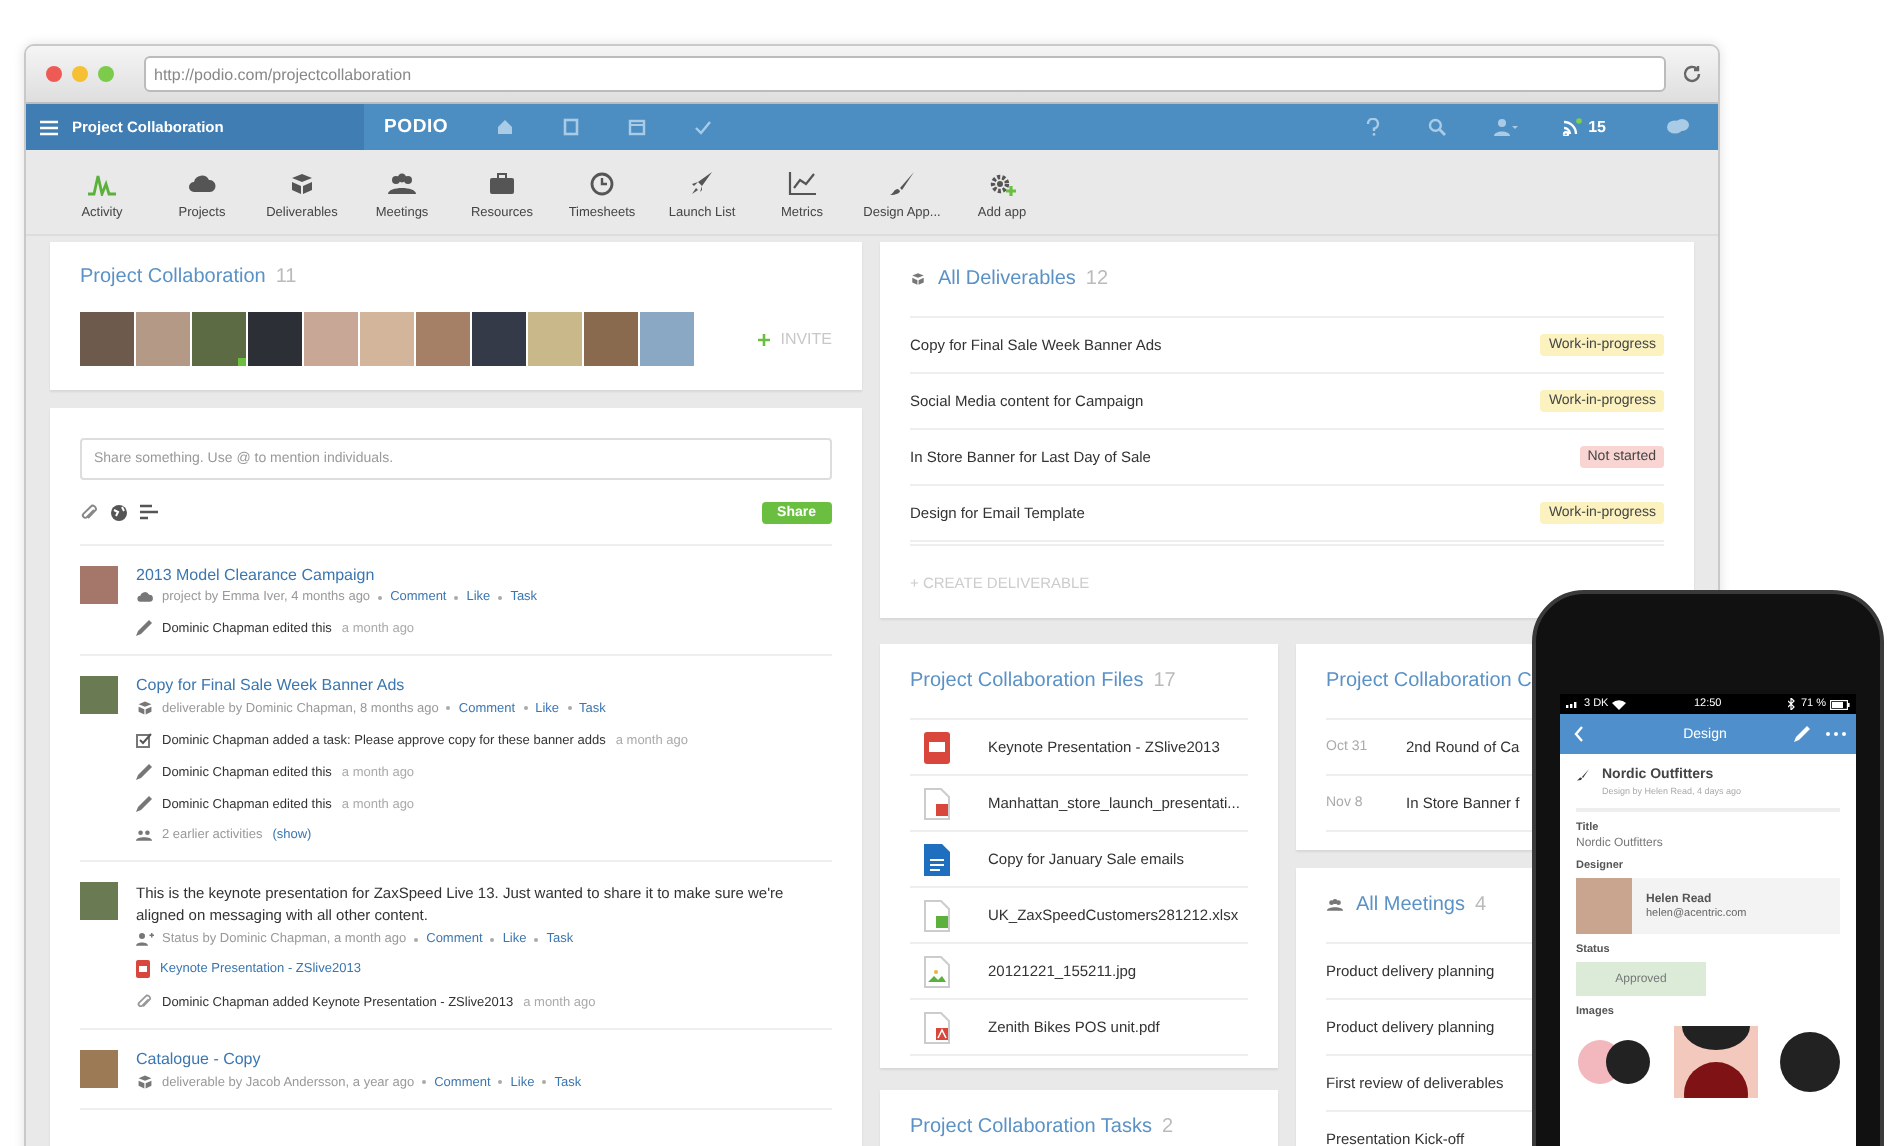 The image size is (1900, 1146). I want to click on document-file-icon, so click(937, 859).